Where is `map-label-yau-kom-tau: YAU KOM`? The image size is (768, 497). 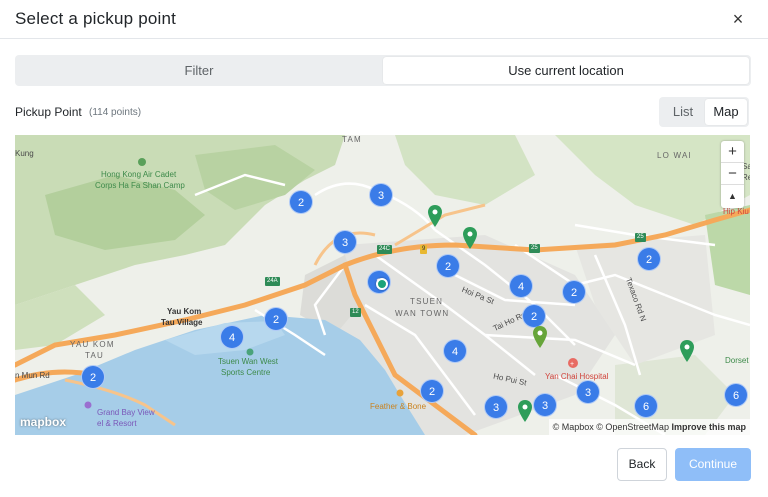 map-label-yau-kom-tau: YAU KOM is located at coordinates (92, 344).